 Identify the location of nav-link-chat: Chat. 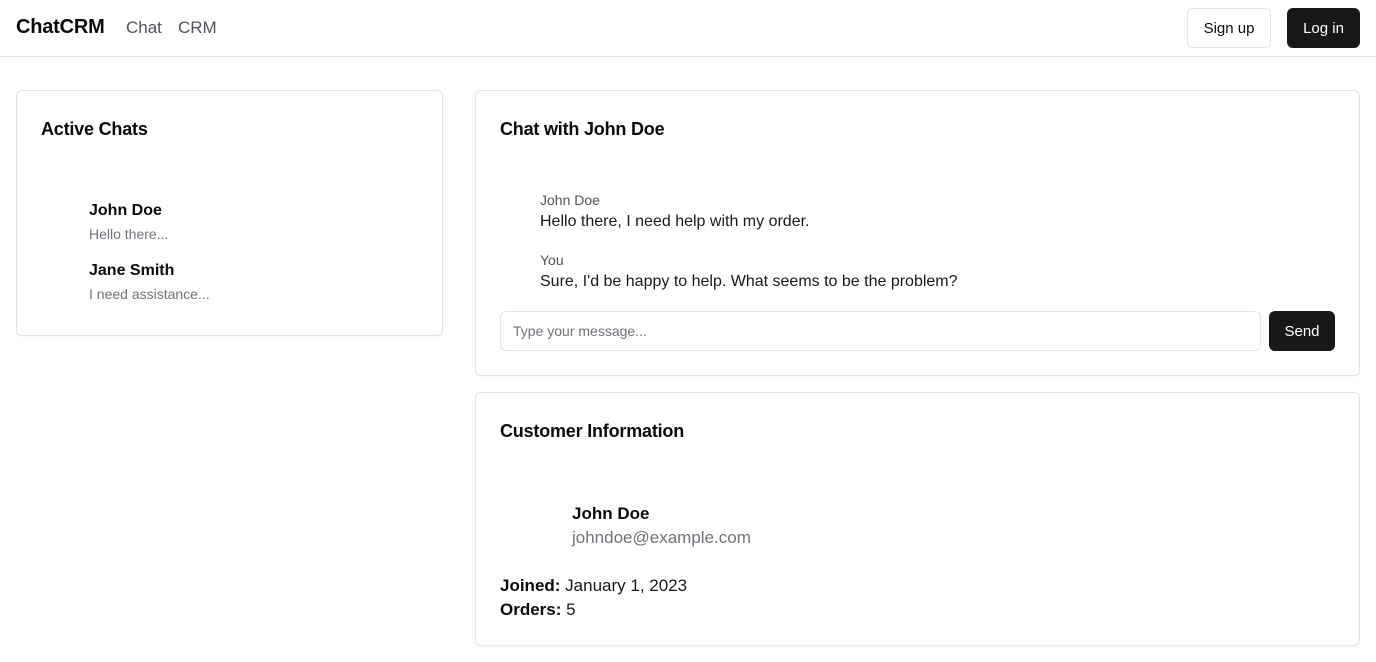
(144, 28).